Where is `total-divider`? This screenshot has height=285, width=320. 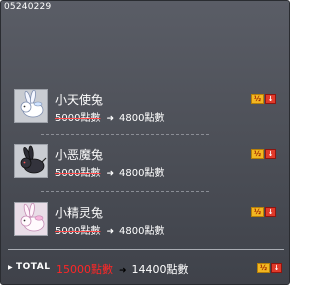 total-divider is located at coordinates (146, 249).